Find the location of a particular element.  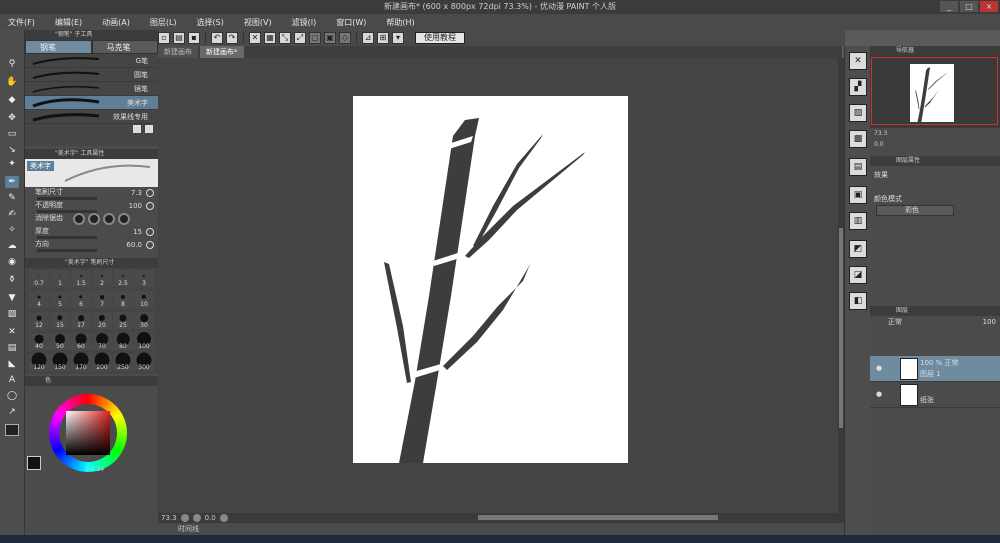

trash-icon is located at coordinates (149, 129).